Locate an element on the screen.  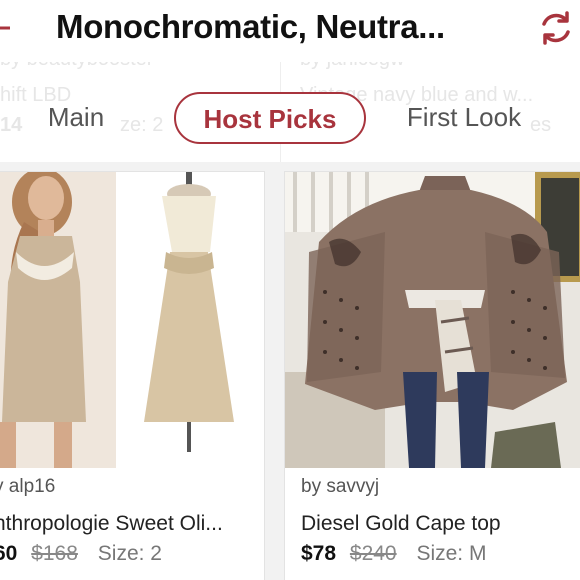
tab-first-look: First Look is located at coordinates (464, 117).